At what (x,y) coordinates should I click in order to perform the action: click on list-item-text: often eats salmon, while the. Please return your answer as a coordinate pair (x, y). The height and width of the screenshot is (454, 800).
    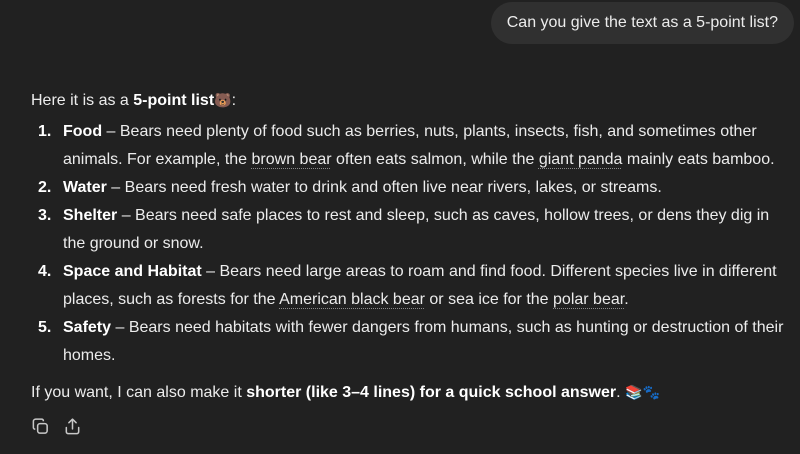
    Looking at the image, I should click on (435, 159).